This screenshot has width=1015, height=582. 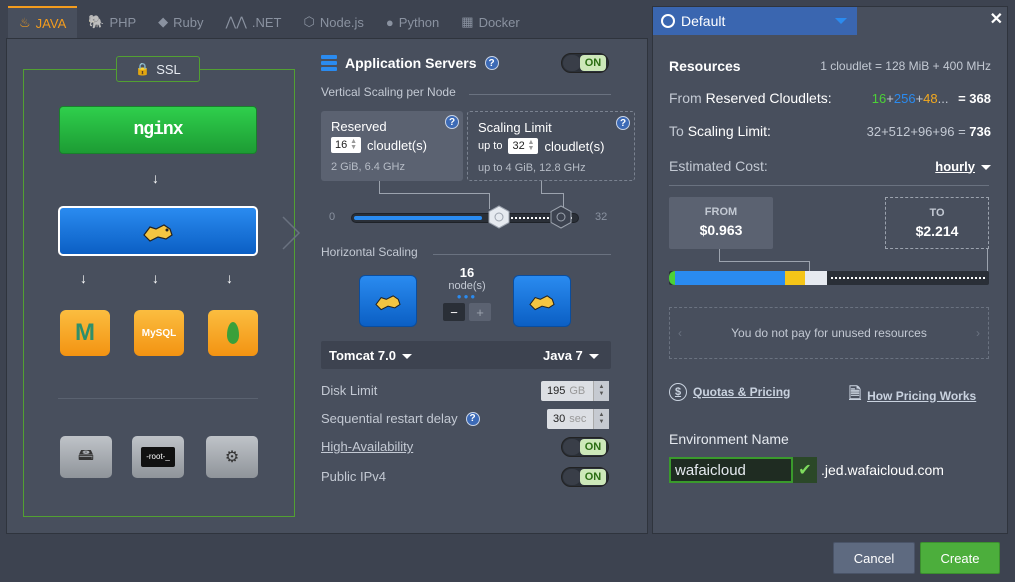 I want to click on public-ipv4-toggle: ON, so click(x=585, y=477).